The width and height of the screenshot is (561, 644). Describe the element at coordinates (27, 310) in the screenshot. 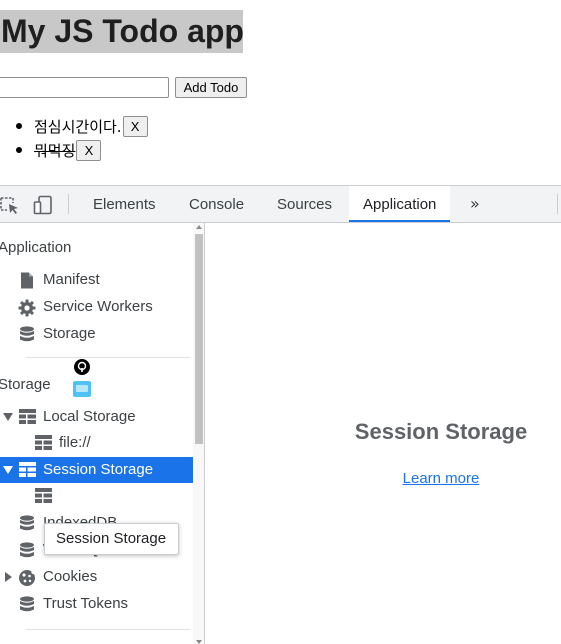

I see `gear-icon` at that location.